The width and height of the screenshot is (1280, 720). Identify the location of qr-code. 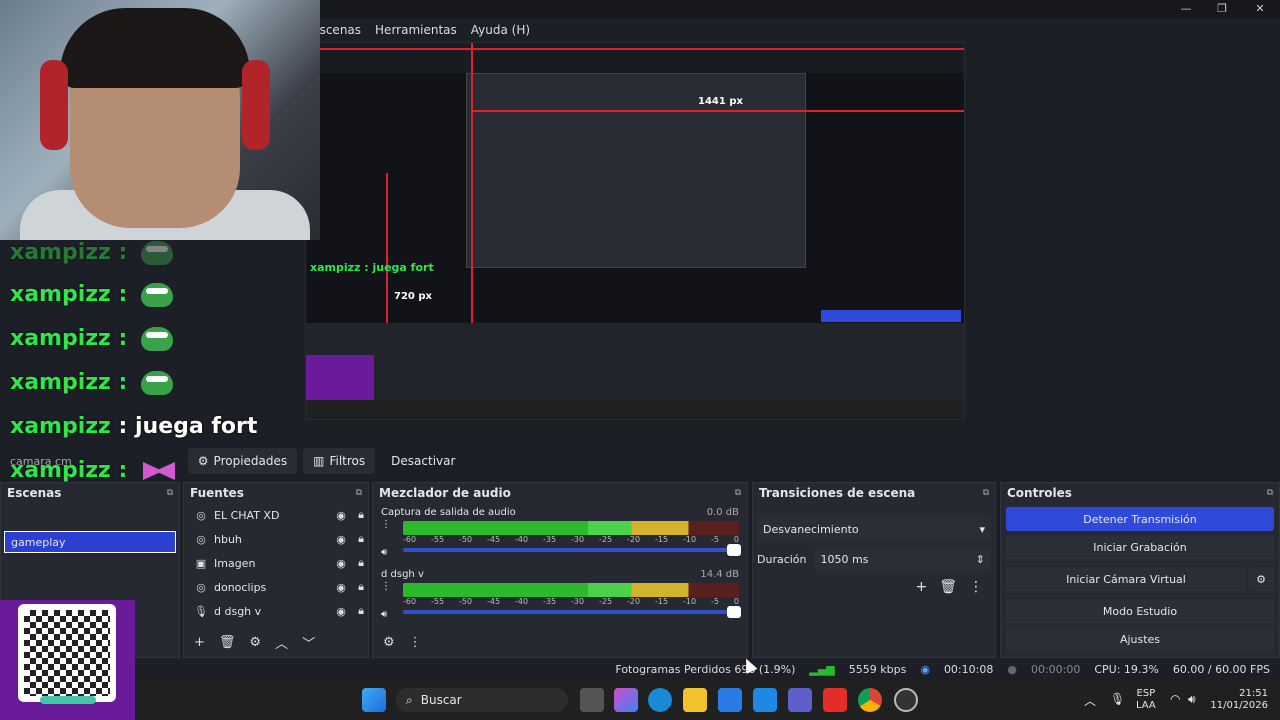
(67, 653).